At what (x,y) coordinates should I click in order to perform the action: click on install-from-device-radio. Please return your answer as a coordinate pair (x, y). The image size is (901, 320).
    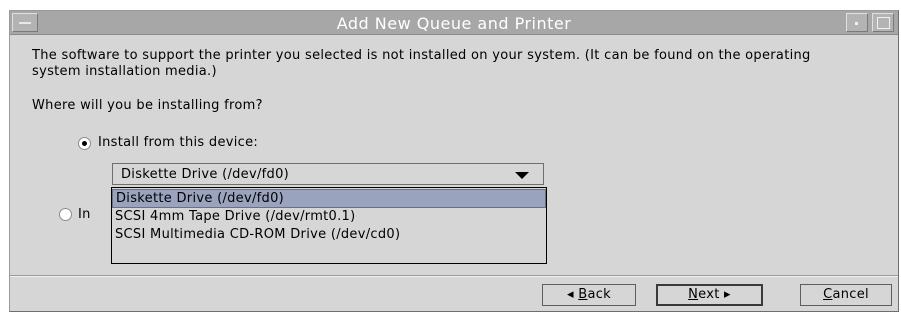
    Looking at the image, I should click on (84, 143).